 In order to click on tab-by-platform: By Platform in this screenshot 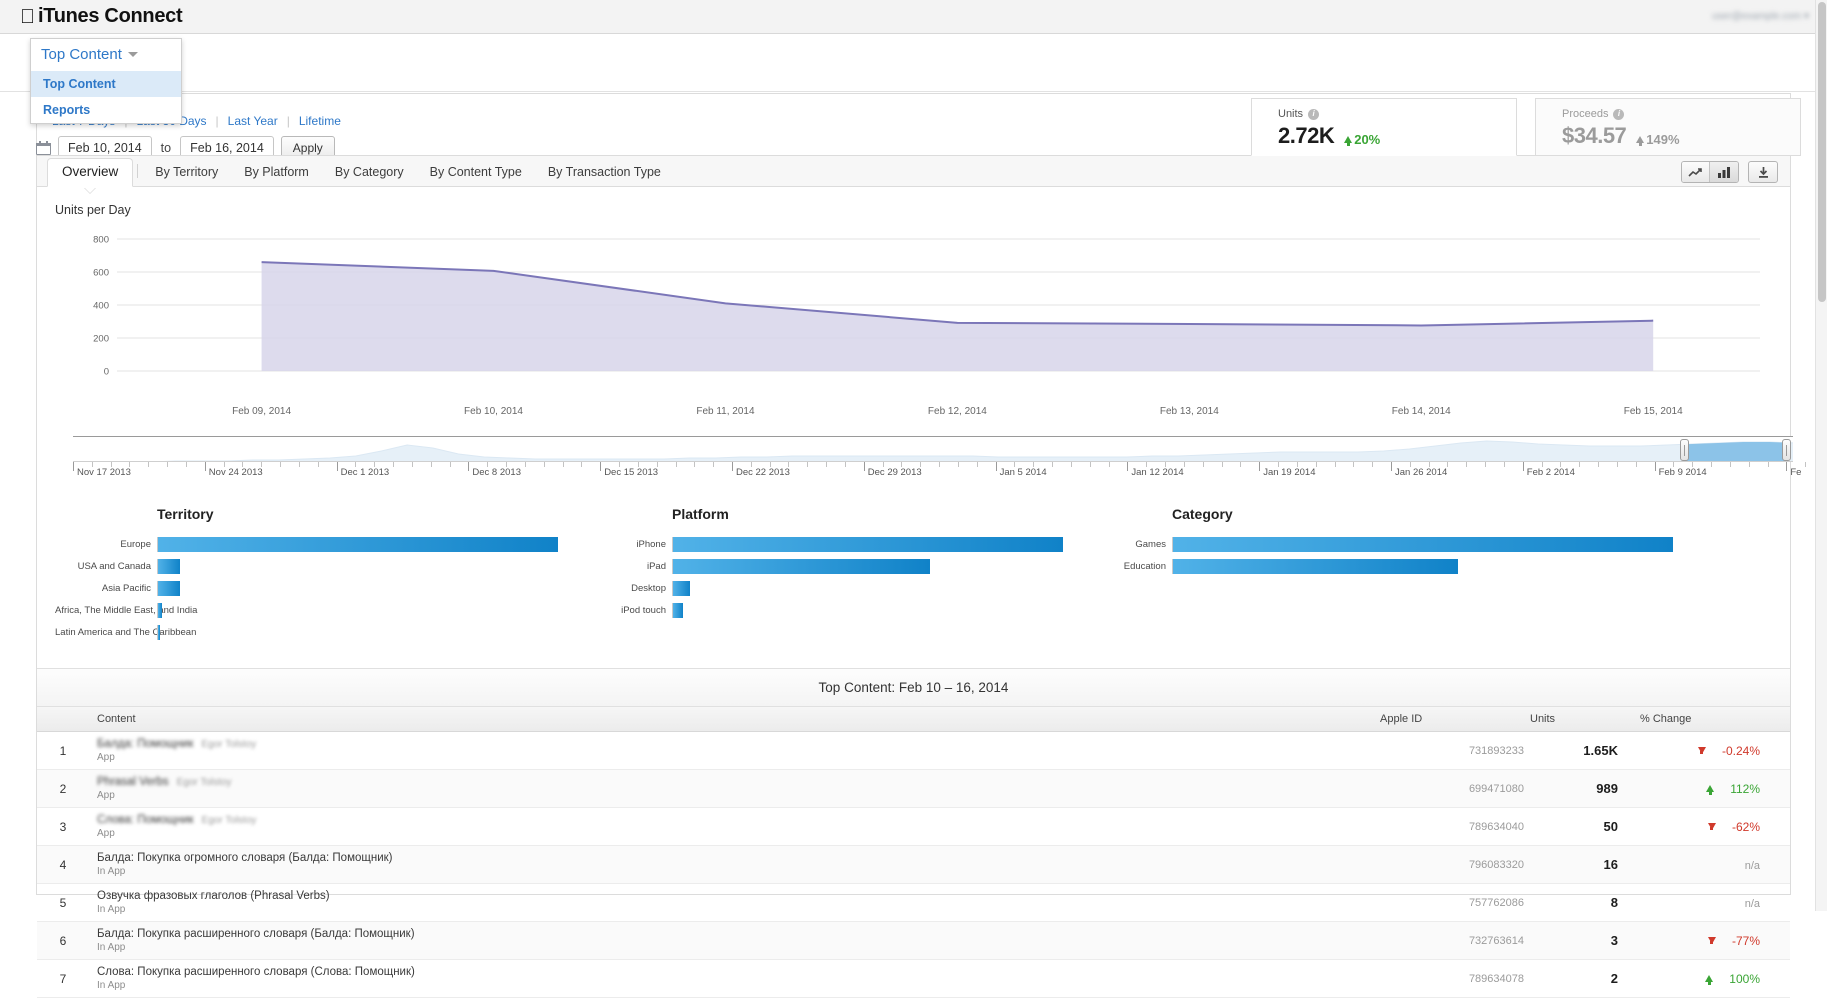, I will do `click(276, 175)`.